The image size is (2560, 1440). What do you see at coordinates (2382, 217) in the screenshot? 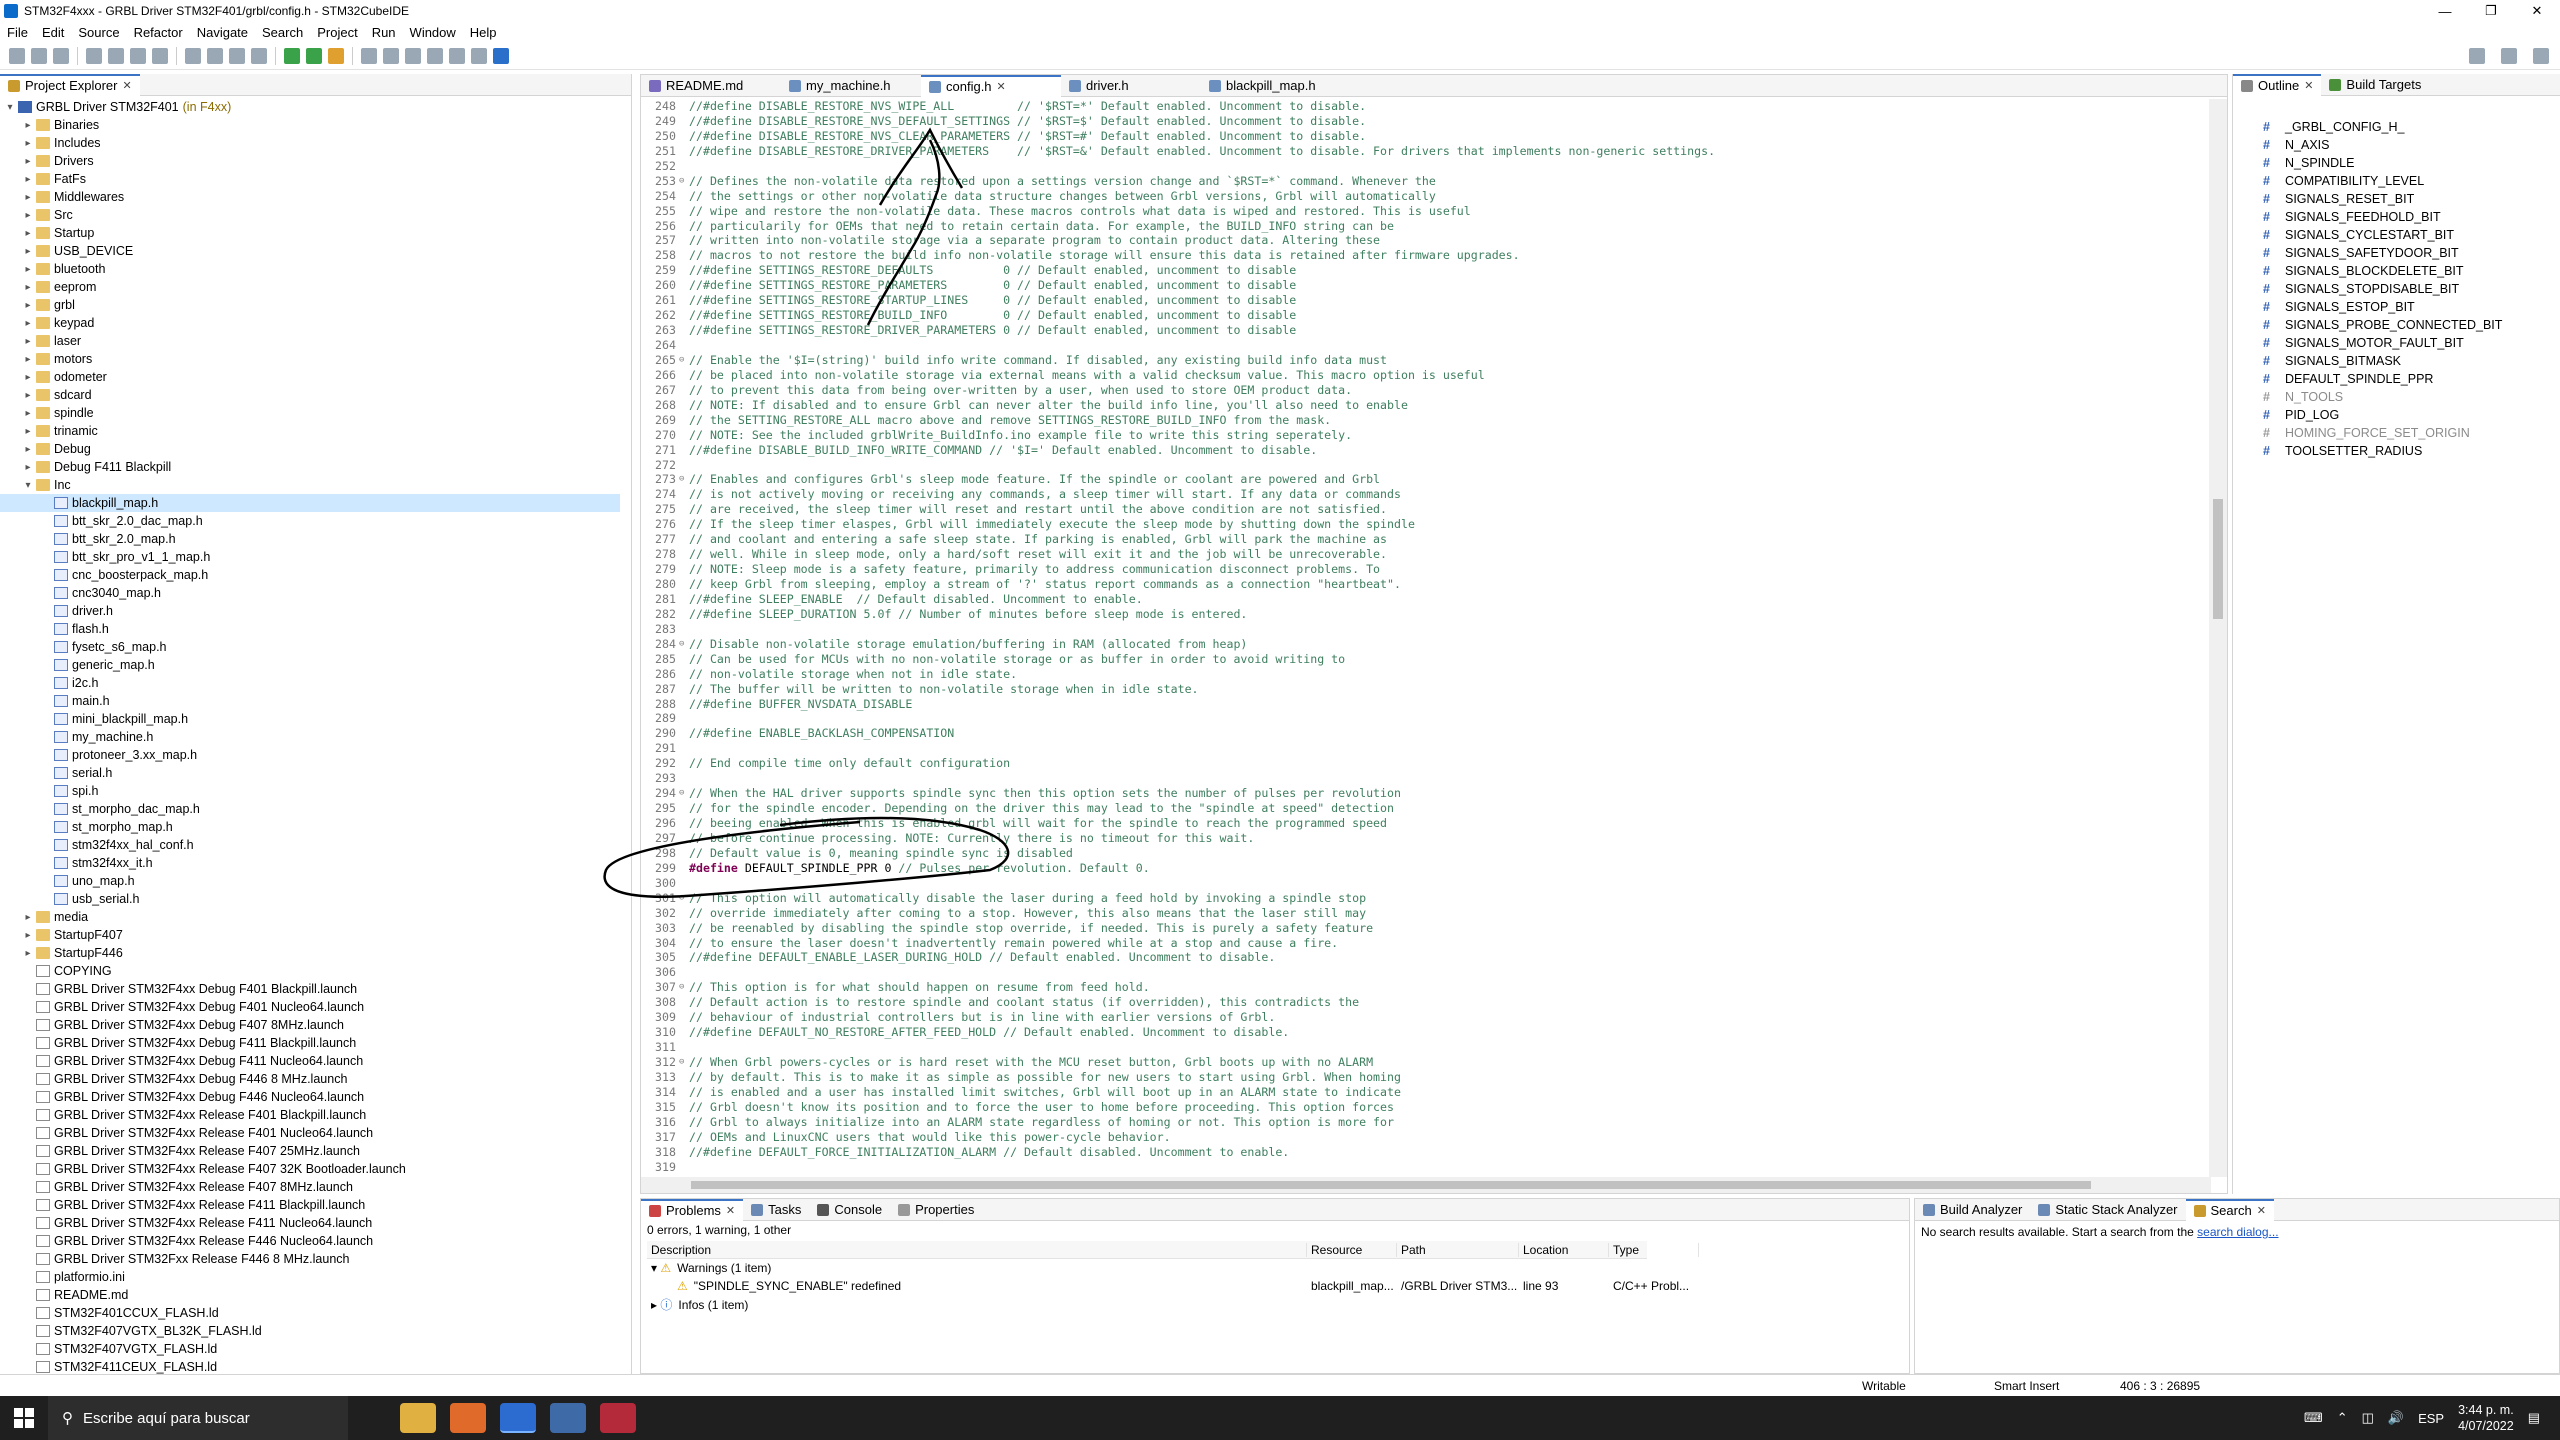
I see `outline-item: # SIGNALS_FEEDHOLD_BIT` at bounding box center [2382, 217].